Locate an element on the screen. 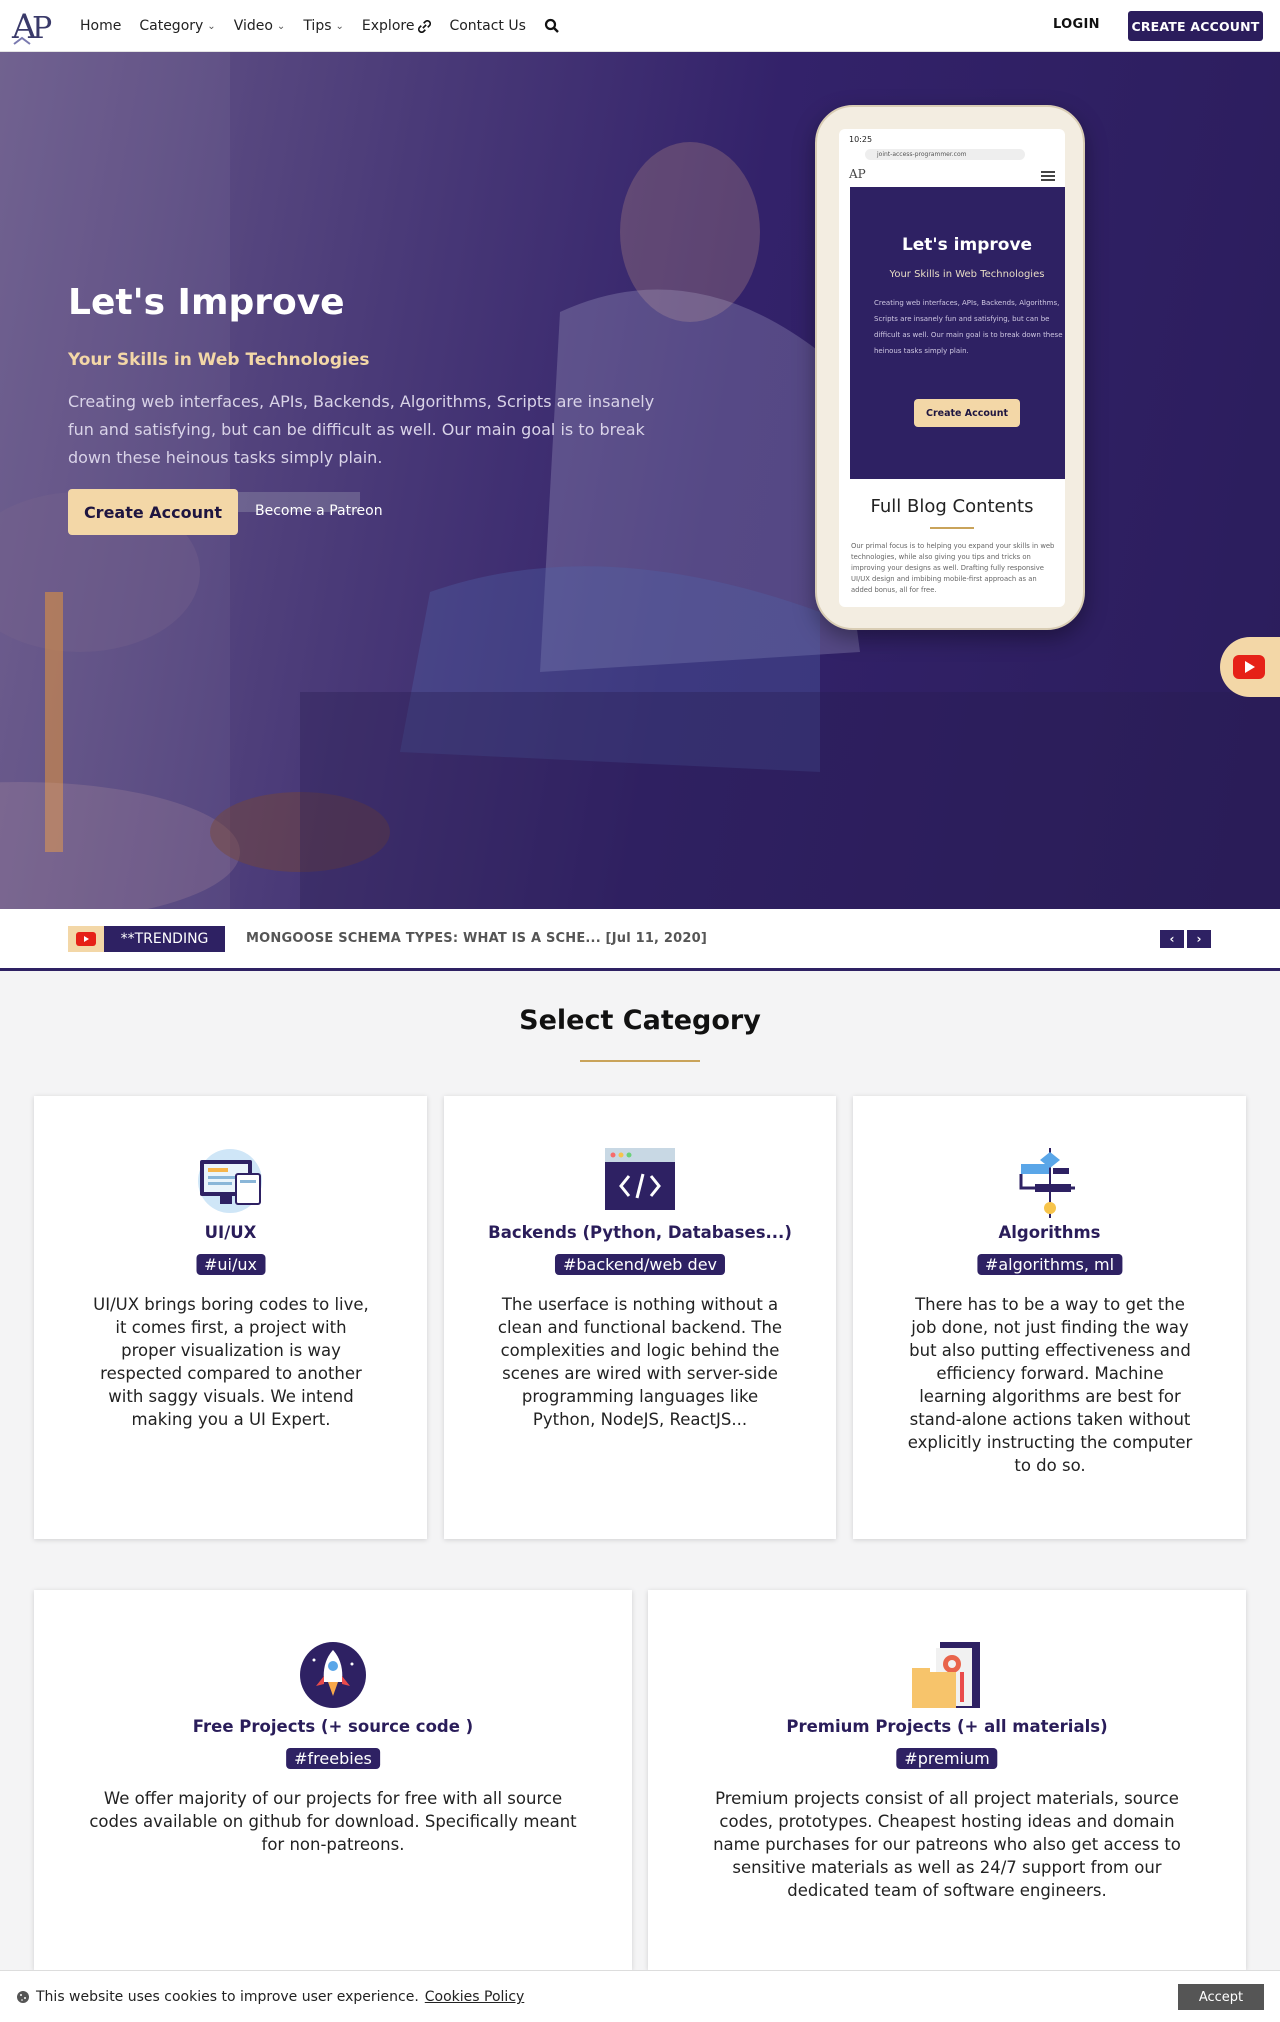  hamburger-menu-icon is located at coordinates (1048, 176).